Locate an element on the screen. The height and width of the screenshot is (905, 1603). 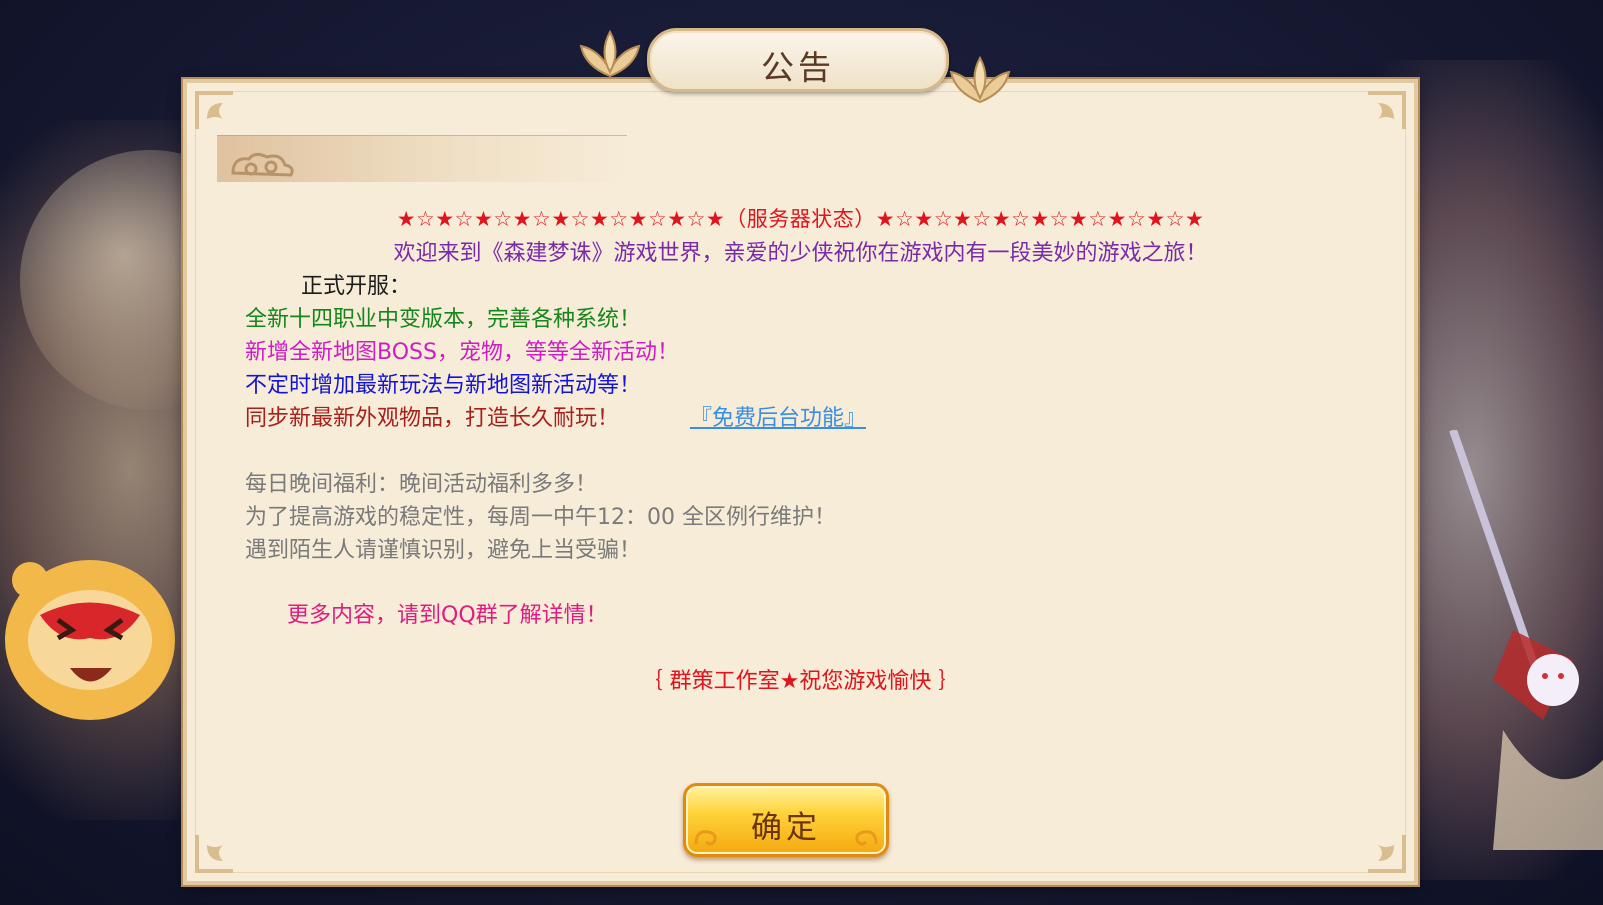
more-info-text: 更多内容，请到QQ群了解详情！ is located at coordinates (447, 615).